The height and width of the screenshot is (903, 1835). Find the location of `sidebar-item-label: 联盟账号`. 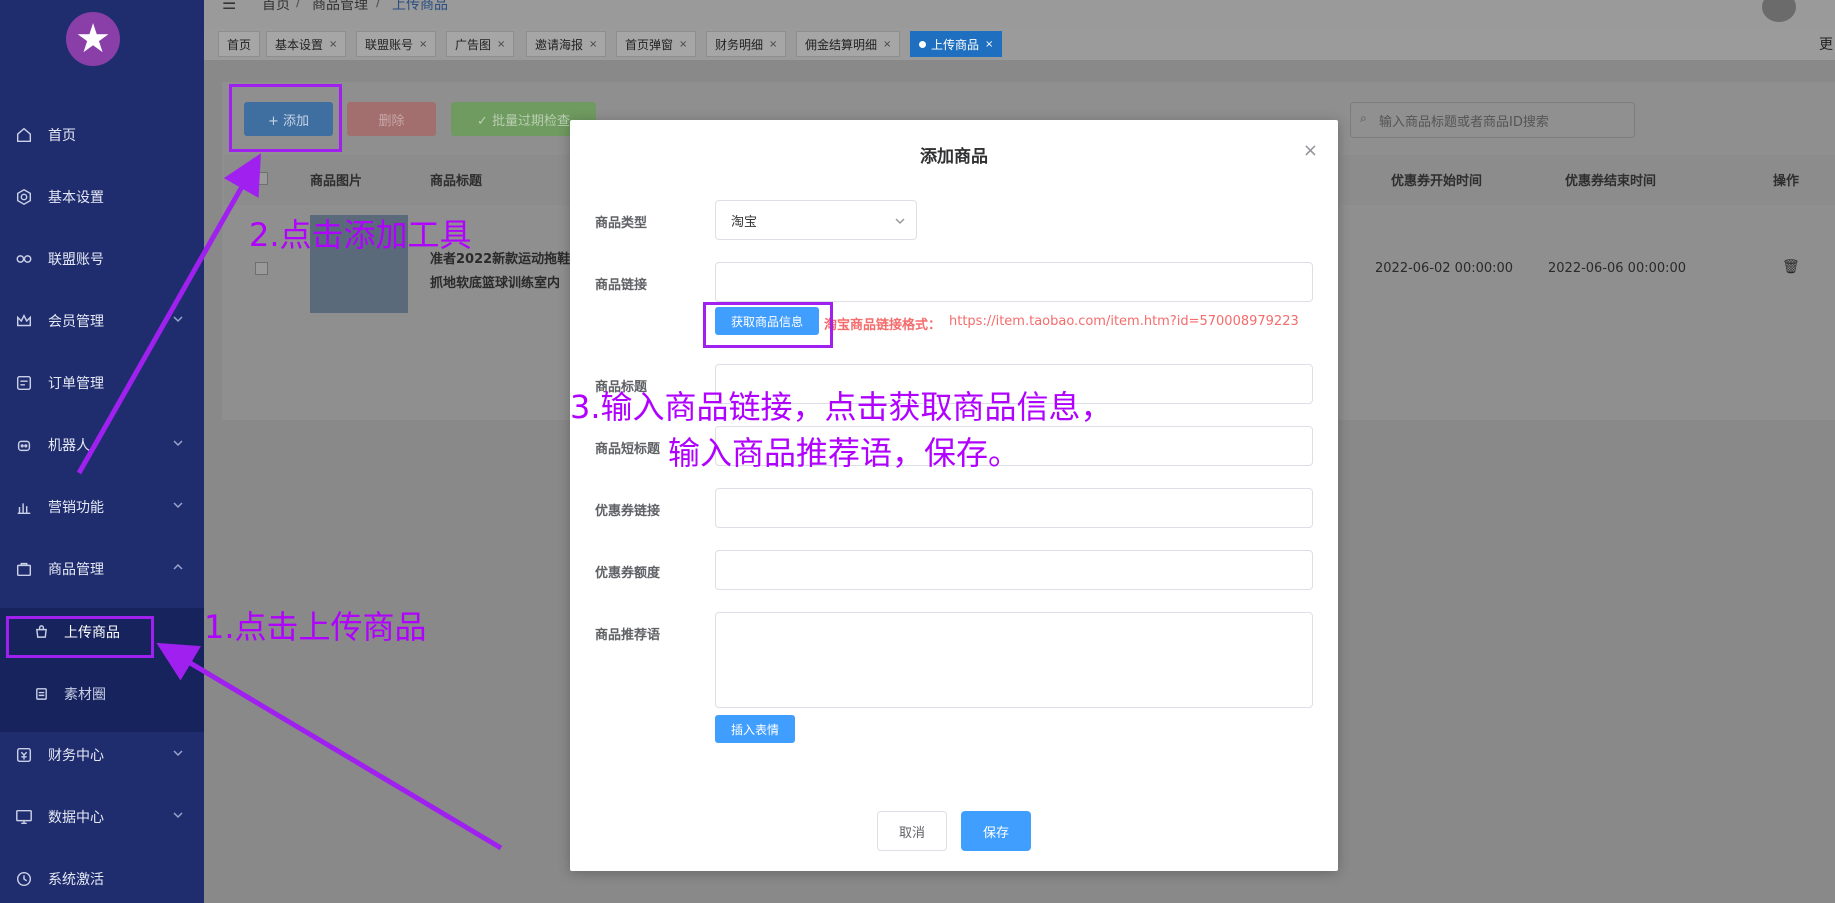

sidebar-item-label: 联盟账号 is located at coordinates (76, 260).